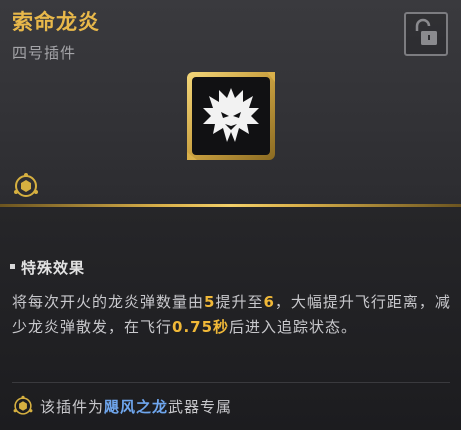 The image size is (461, 430). I want to click on unlock-icon, so click(426, 31).